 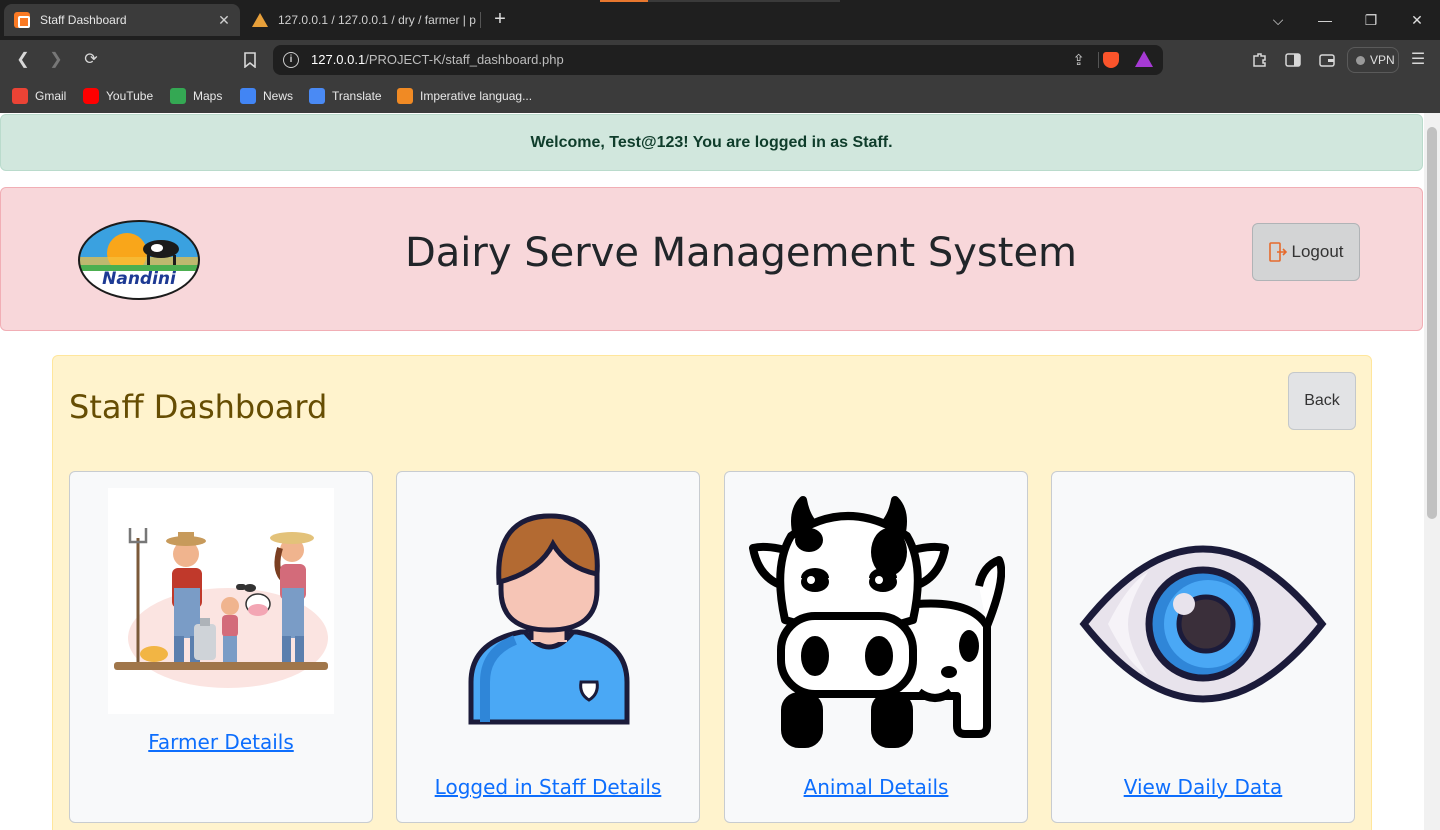 I want to click on cow-icon, so click(x=877, y=624).